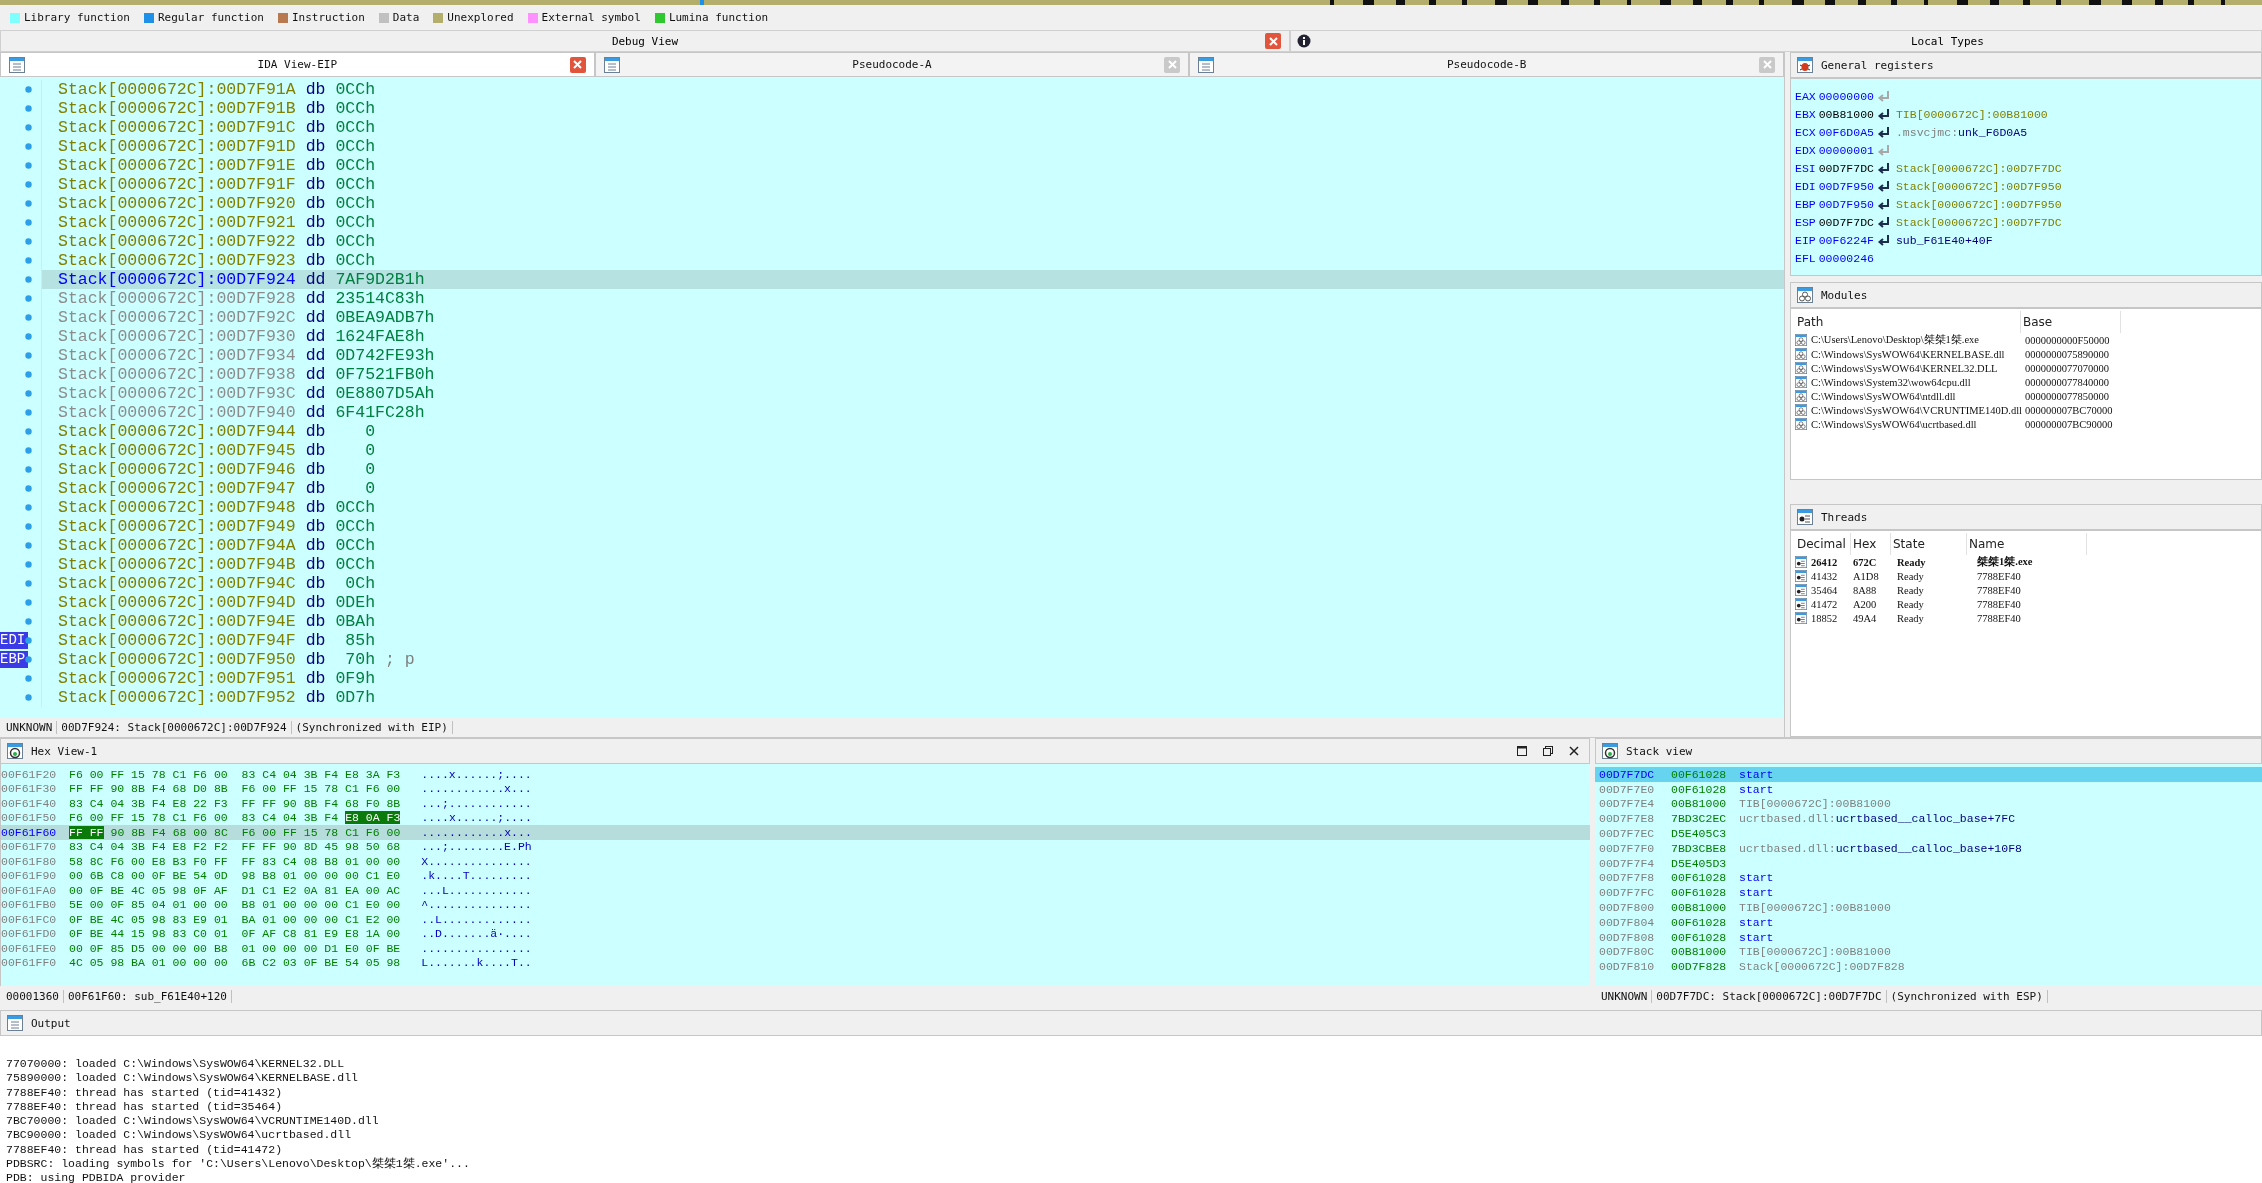  What do you see at coordinates (1805, 132) in the screenshot?
I see `register-name: ECX` at bounding box center [1805, 132].